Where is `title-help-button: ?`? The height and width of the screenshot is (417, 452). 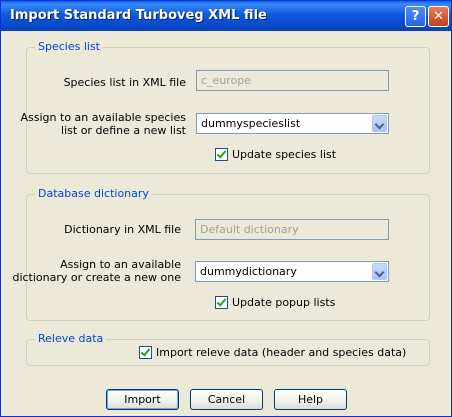 title-help-button: ? is located at coordinates (415, 16).